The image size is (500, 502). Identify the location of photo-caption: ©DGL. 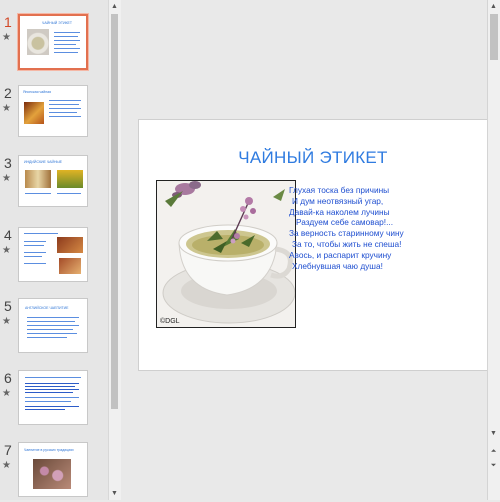
(170, 321).